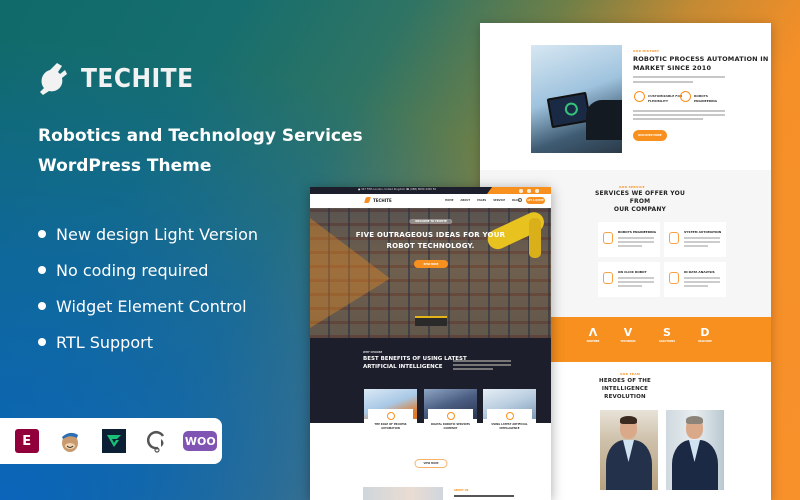 This screenshot has width=800, height=500. Describe the element at coordinates (529, 190) in the screenshot. I see `twitter-icon` at that location.